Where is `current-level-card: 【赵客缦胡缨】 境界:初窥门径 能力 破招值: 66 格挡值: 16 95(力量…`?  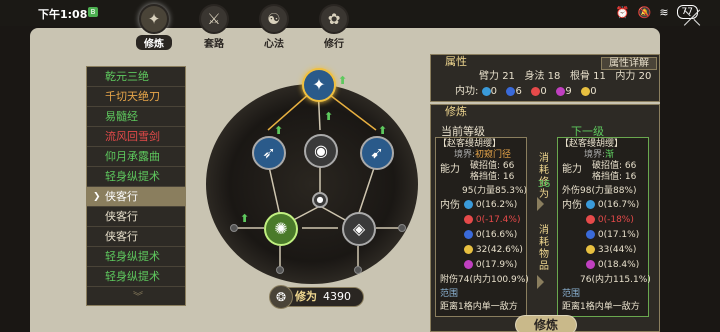 current-level-card: 【赵客缦胡缨】 境界:初窥门径 能力 破招值: 66 格挡值: 16 95(力量… is located at coordinates (482, 227).